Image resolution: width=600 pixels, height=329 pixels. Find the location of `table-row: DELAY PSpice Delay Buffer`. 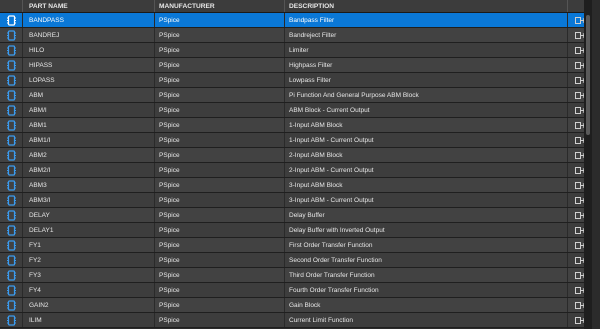

table-row: DELAY PSpice Delay Buffer is located at coordinates (296, 215).